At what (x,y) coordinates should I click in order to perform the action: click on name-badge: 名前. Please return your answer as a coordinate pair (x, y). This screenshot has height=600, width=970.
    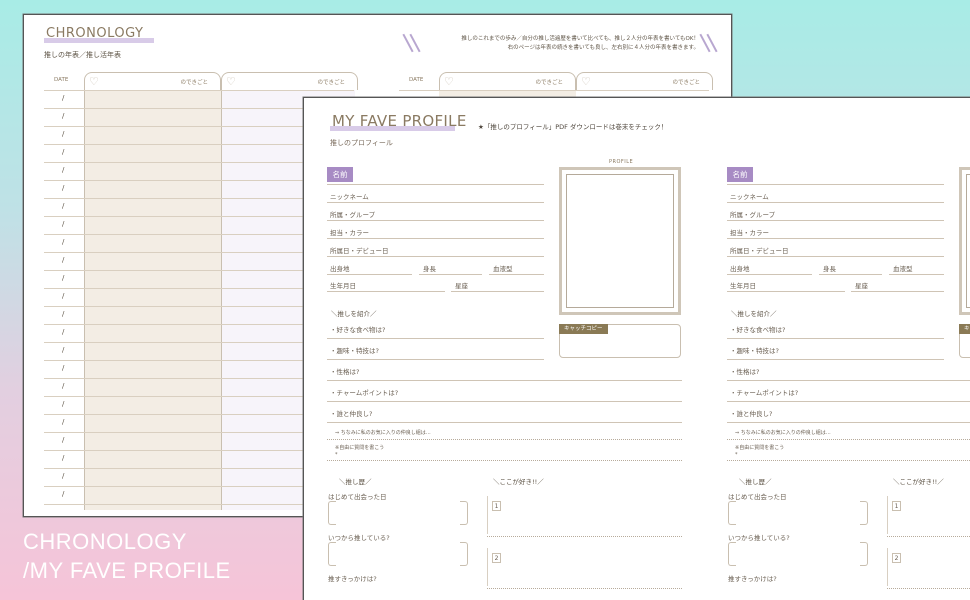
    Looking at the image, I should click on (740, 174).